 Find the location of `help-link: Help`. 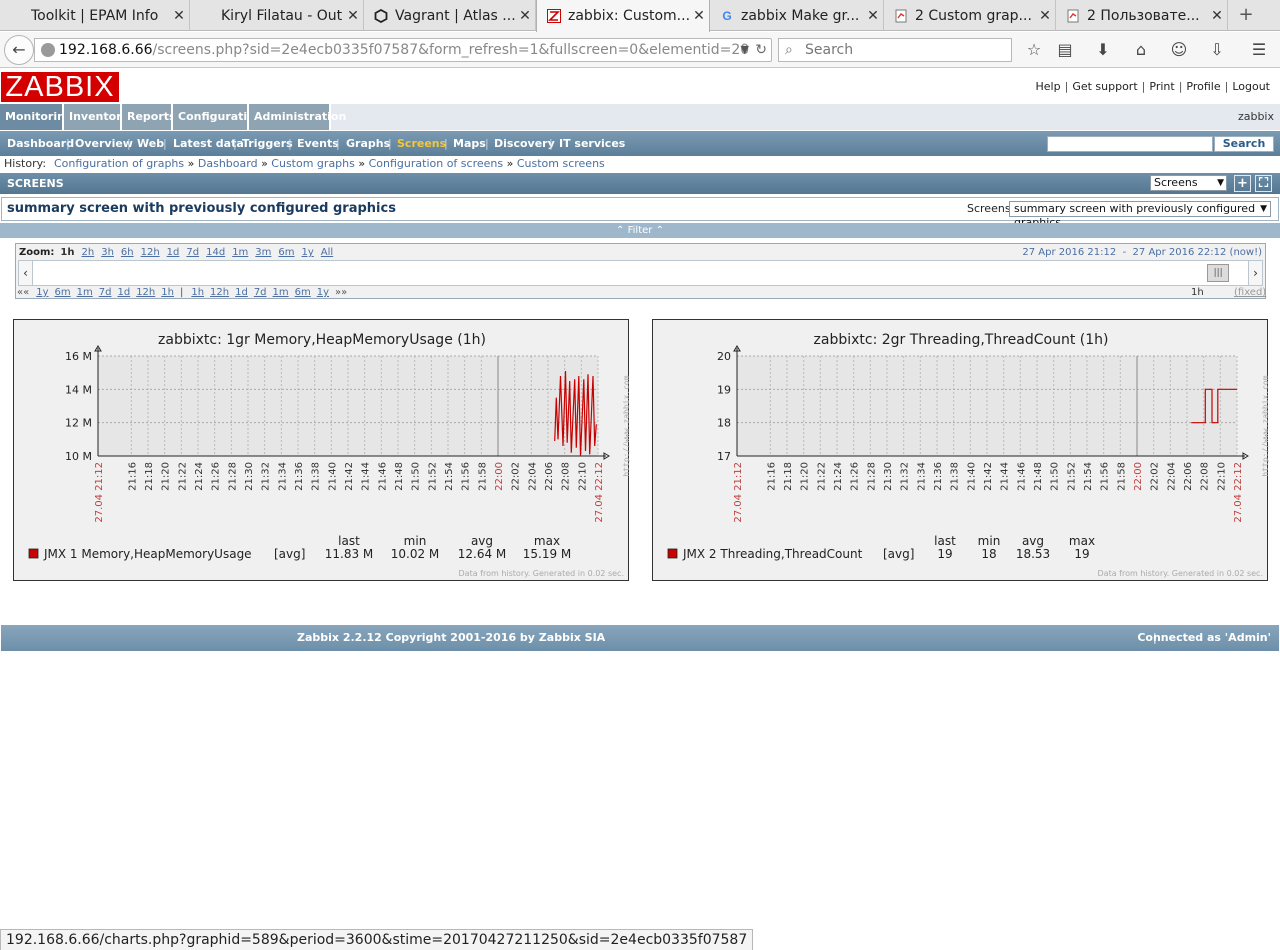

help-link: Help is located at coordinates (1048, 86).